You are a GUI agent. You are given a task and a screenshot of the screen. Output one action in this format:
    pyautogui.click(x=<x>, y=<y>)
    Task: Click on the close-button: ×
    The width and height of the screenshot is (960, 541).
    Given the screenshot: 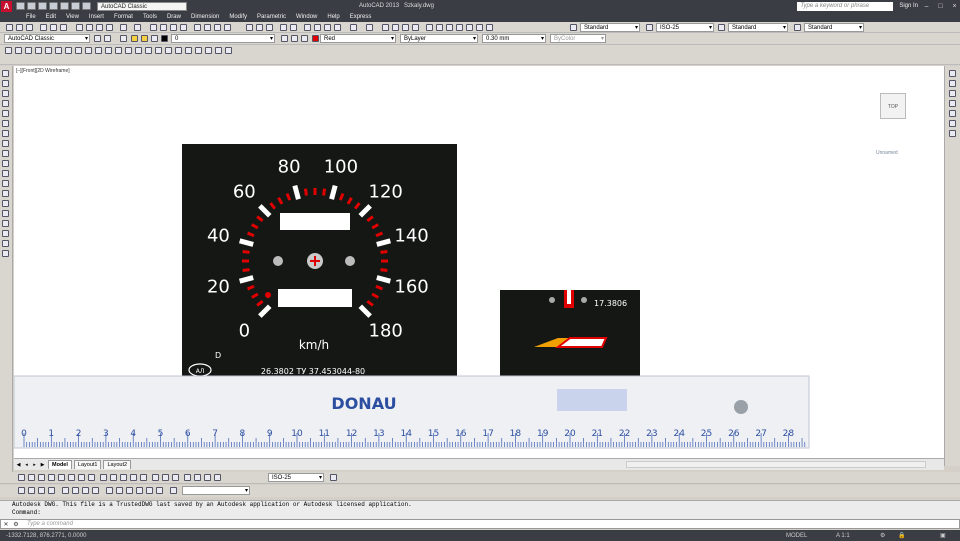 What is the action you would take?
    pyautogui.click(x=954, y=6)
    